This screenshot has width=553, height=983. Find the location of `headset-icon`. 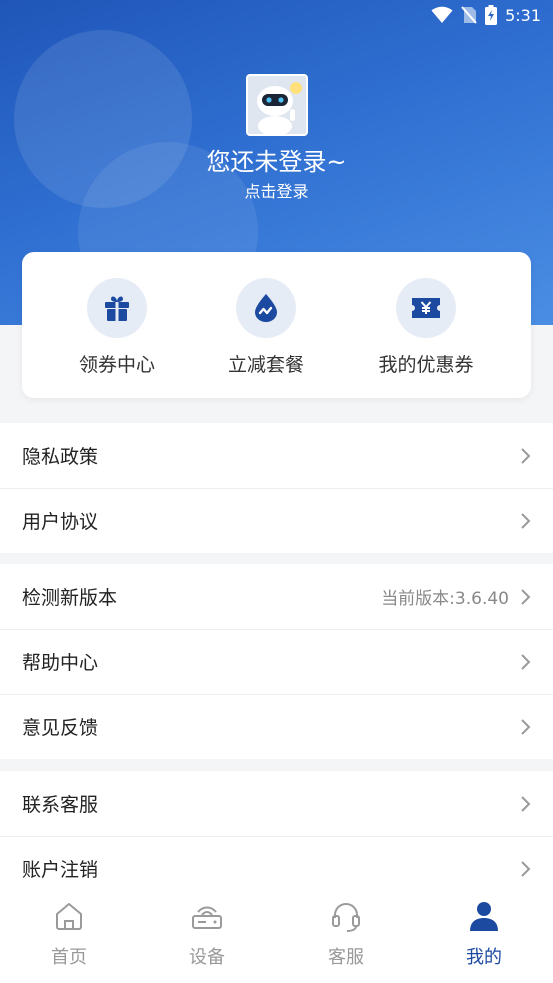

headset-icon is located at coordinates (346, 917).